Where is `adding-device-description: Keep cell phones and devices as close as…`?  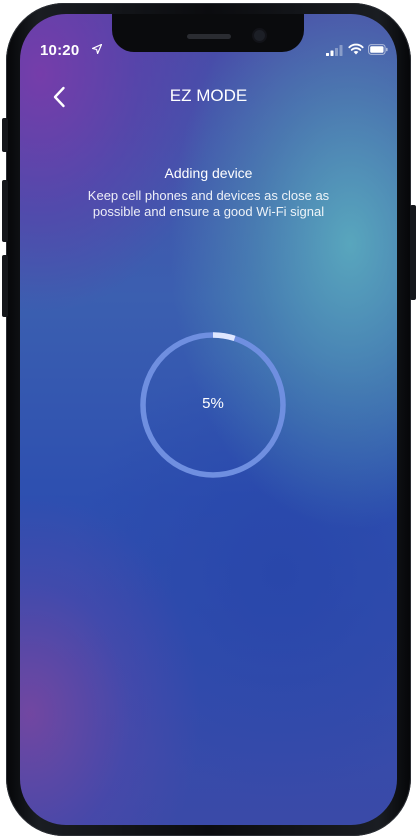
adding-device-description: Keep cell phones and devices as close as… is located at coordinates (208, 203).